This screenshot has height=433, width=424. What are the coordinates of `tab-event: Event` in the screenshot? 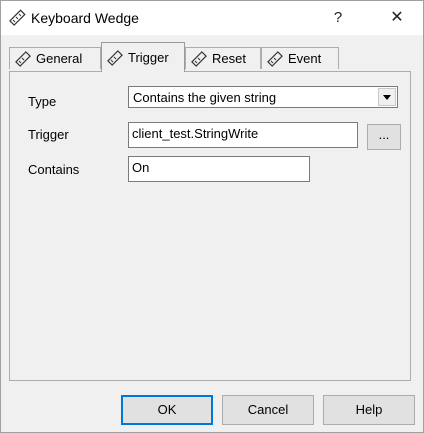 It's located at (300, 58).